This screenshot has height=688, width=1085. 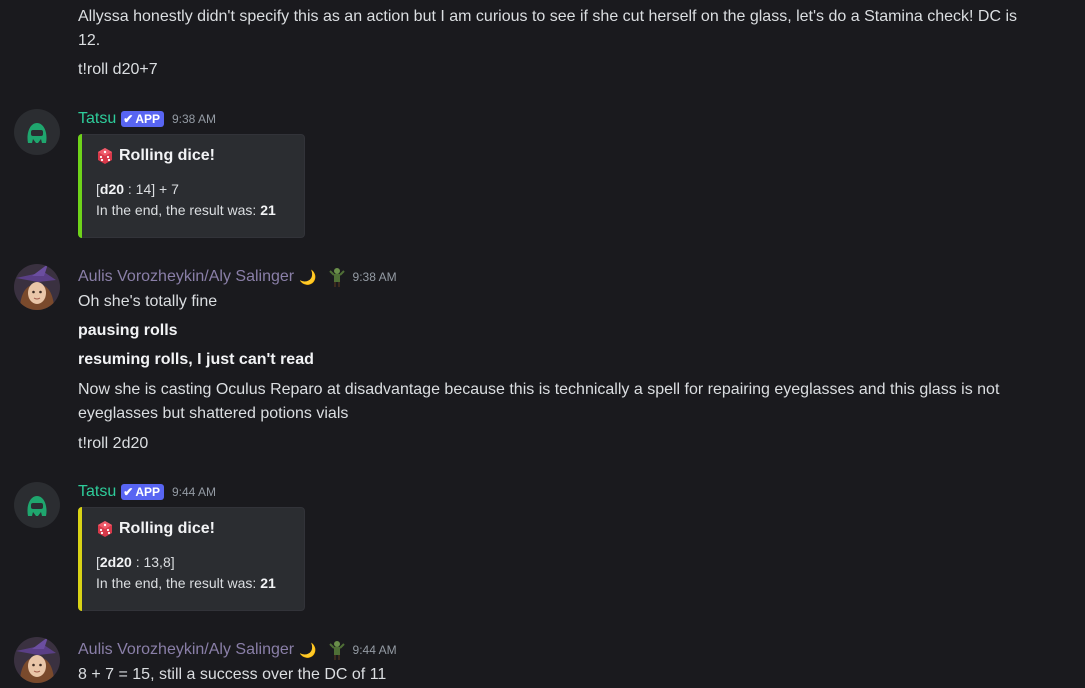 What do you see at coordinates (196, 359) in the screenshot?
I see `message-text: resuming rolls, I just can't read` at bounding box center [196, 359].